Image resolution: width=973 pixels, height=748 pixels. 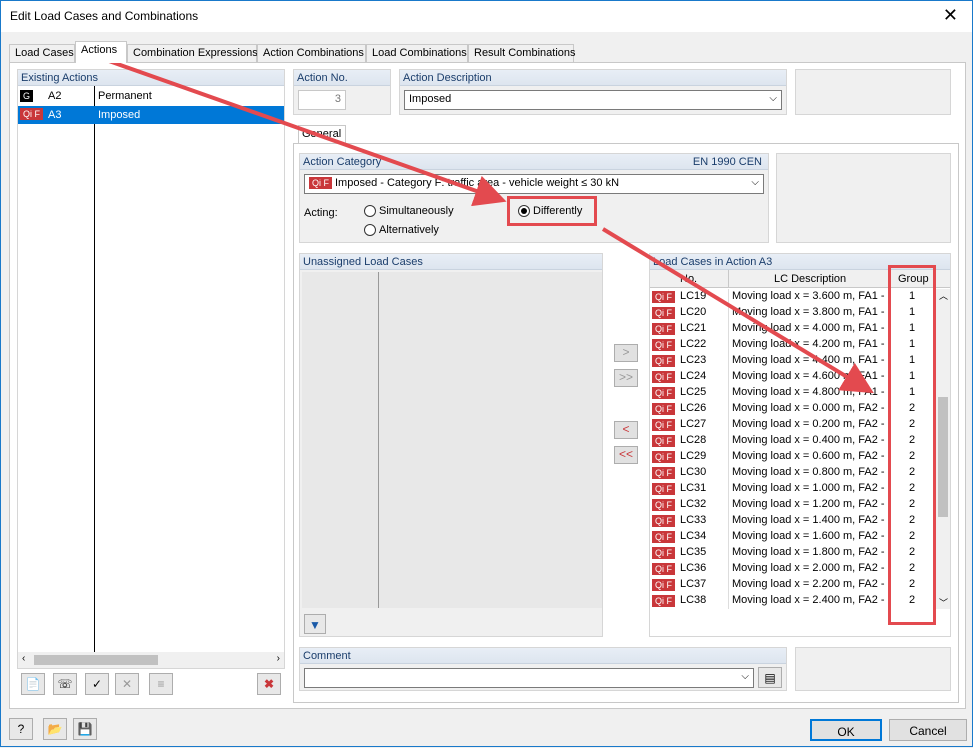 I want to click on arrow-to-differently, so click(x=307, y=133).